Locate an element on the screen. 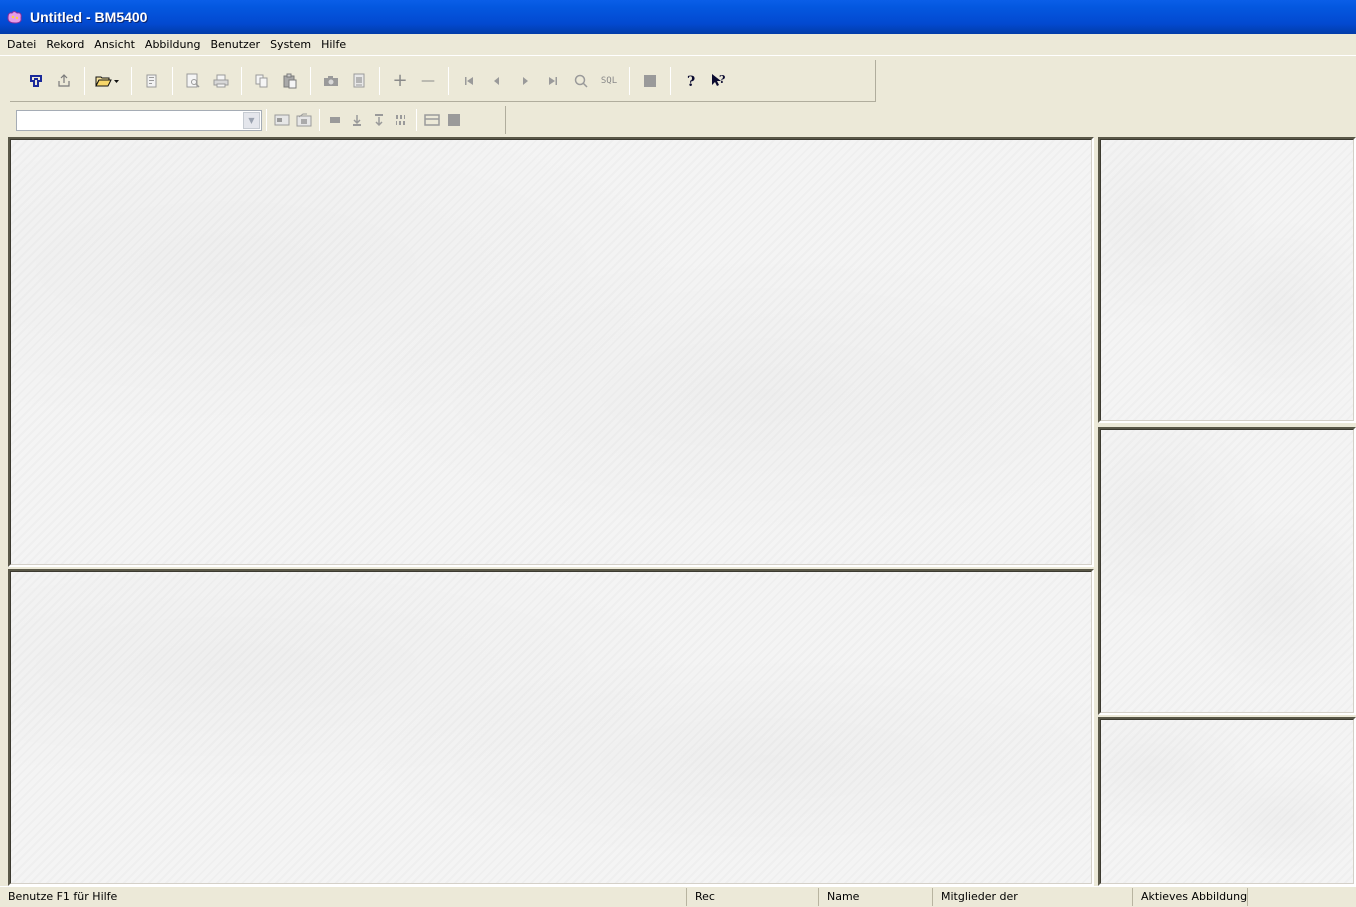 The image size is (1356, 907). copy-button is located at coordinates (262, 81).